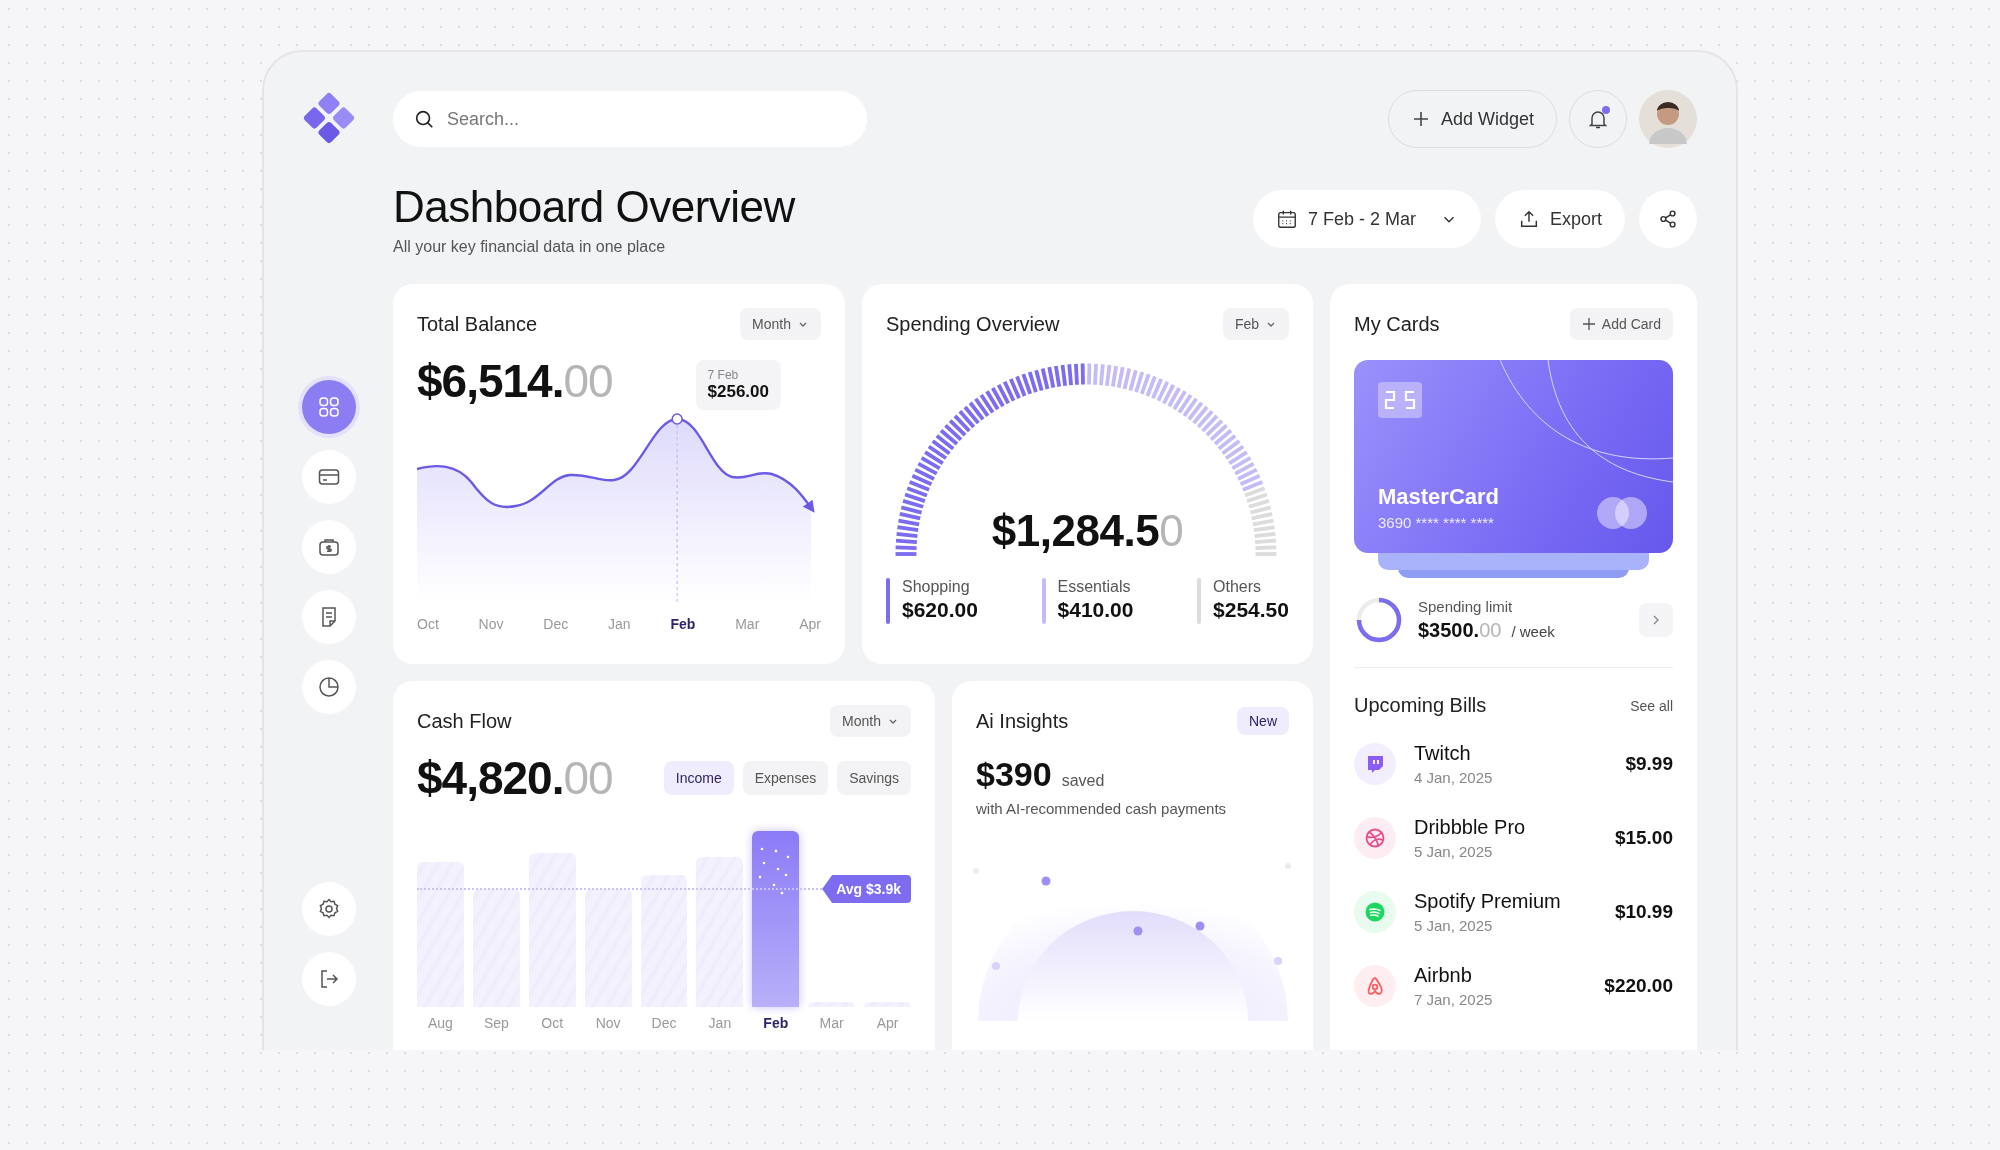 This screenshot has width=2000, height=1150. I want to click on card-title: Spending Overview, so click(973, 324).